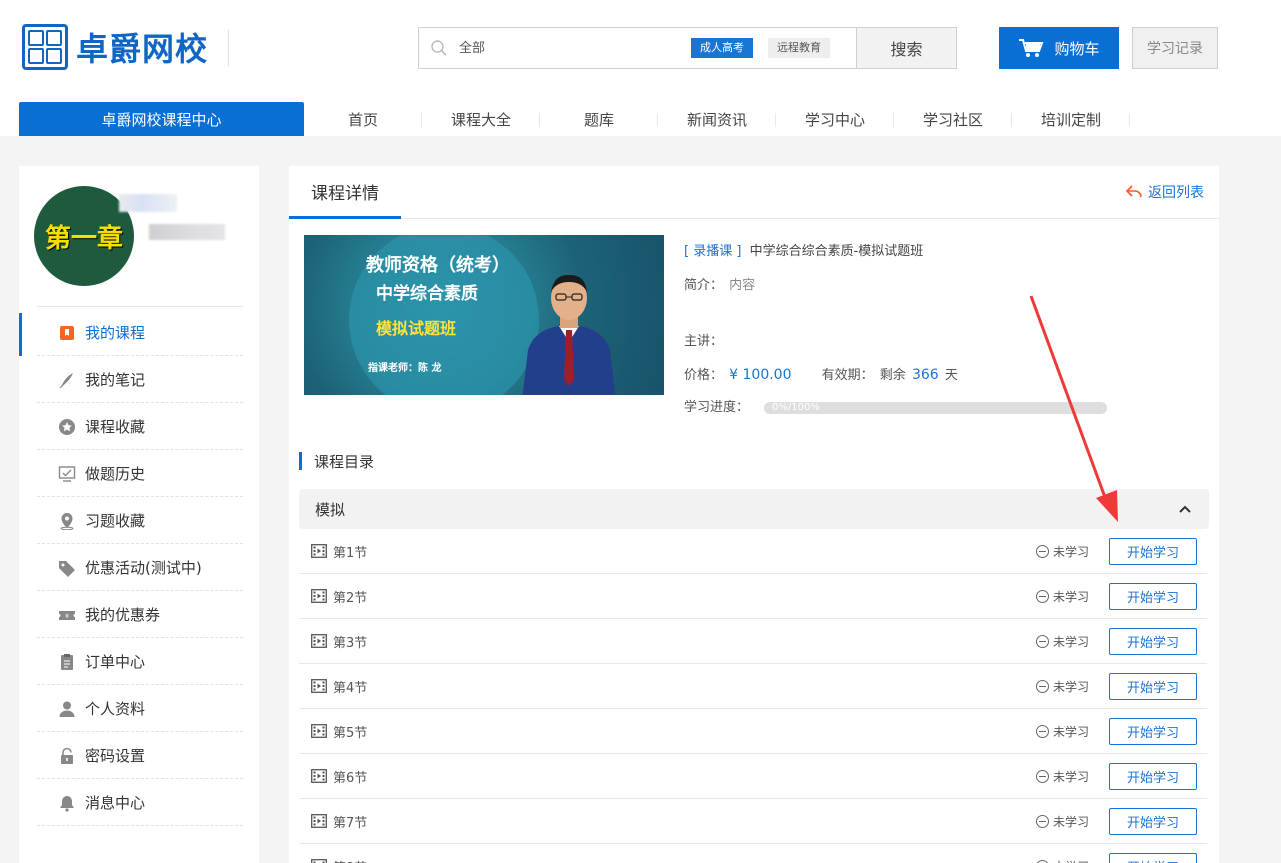 This screenshot has height=863, width=1281. What do you see at coordinates (139, 802) in the screenshot?
I see `sidebar-item-messages: 消息中心` at bounding box center [139, 802].